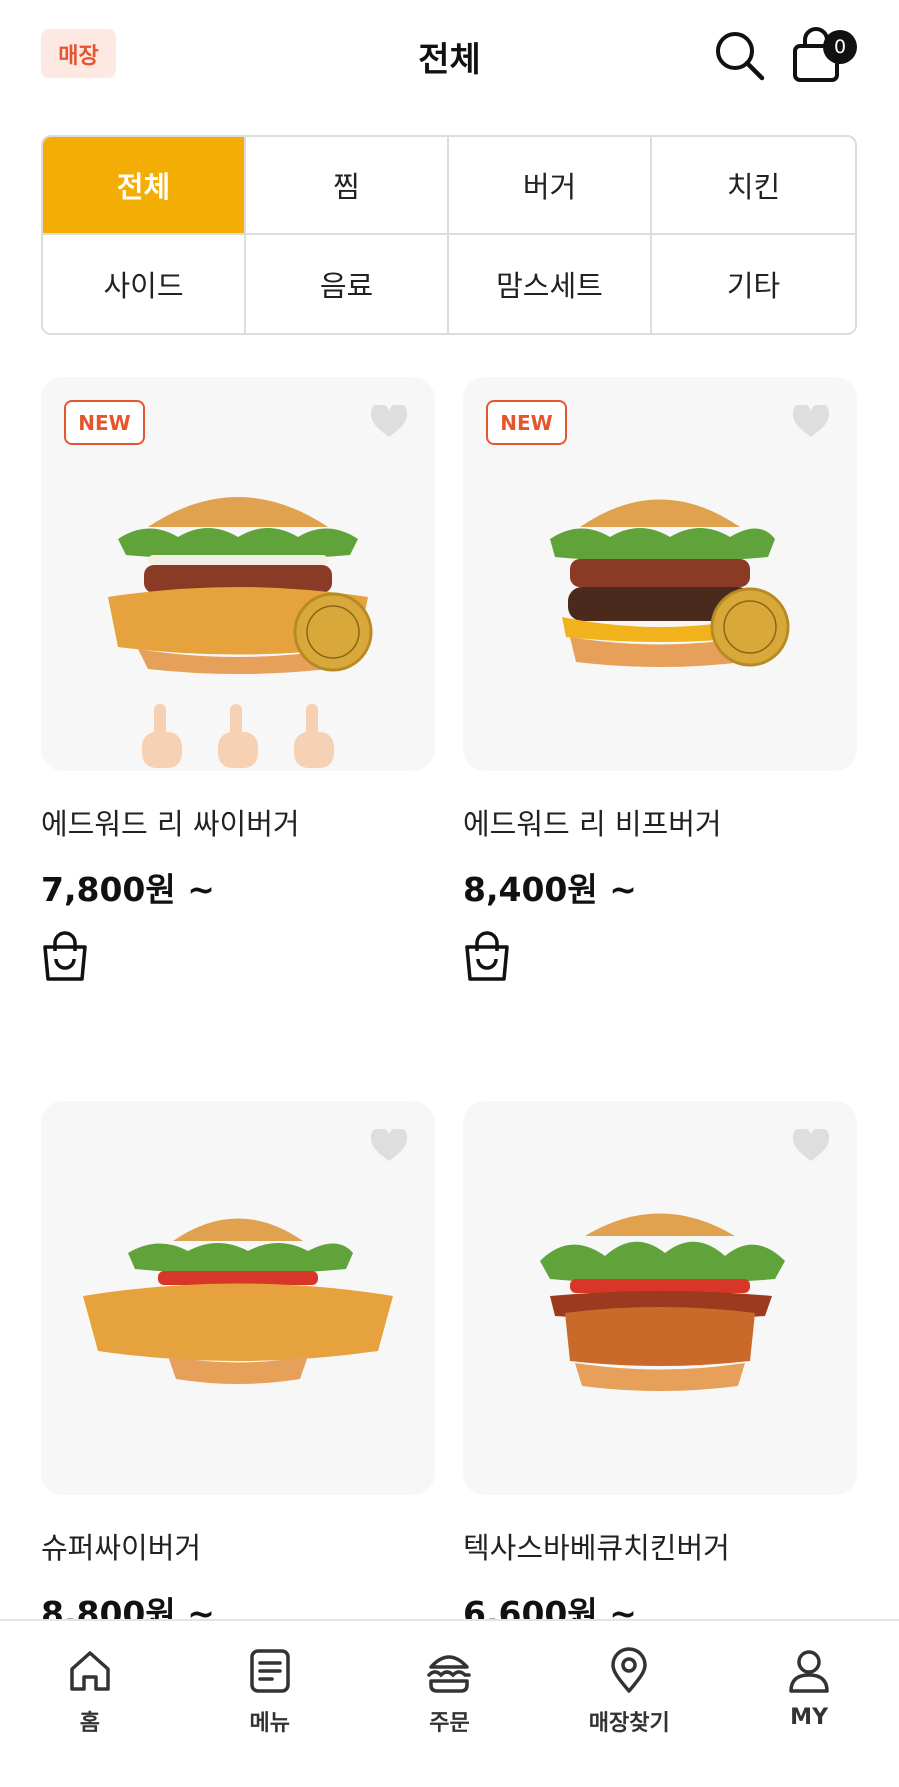 The width and height of the screenshot is (899, 1787). I want to click on category-tab-side: 사이드, so click(144, 284).